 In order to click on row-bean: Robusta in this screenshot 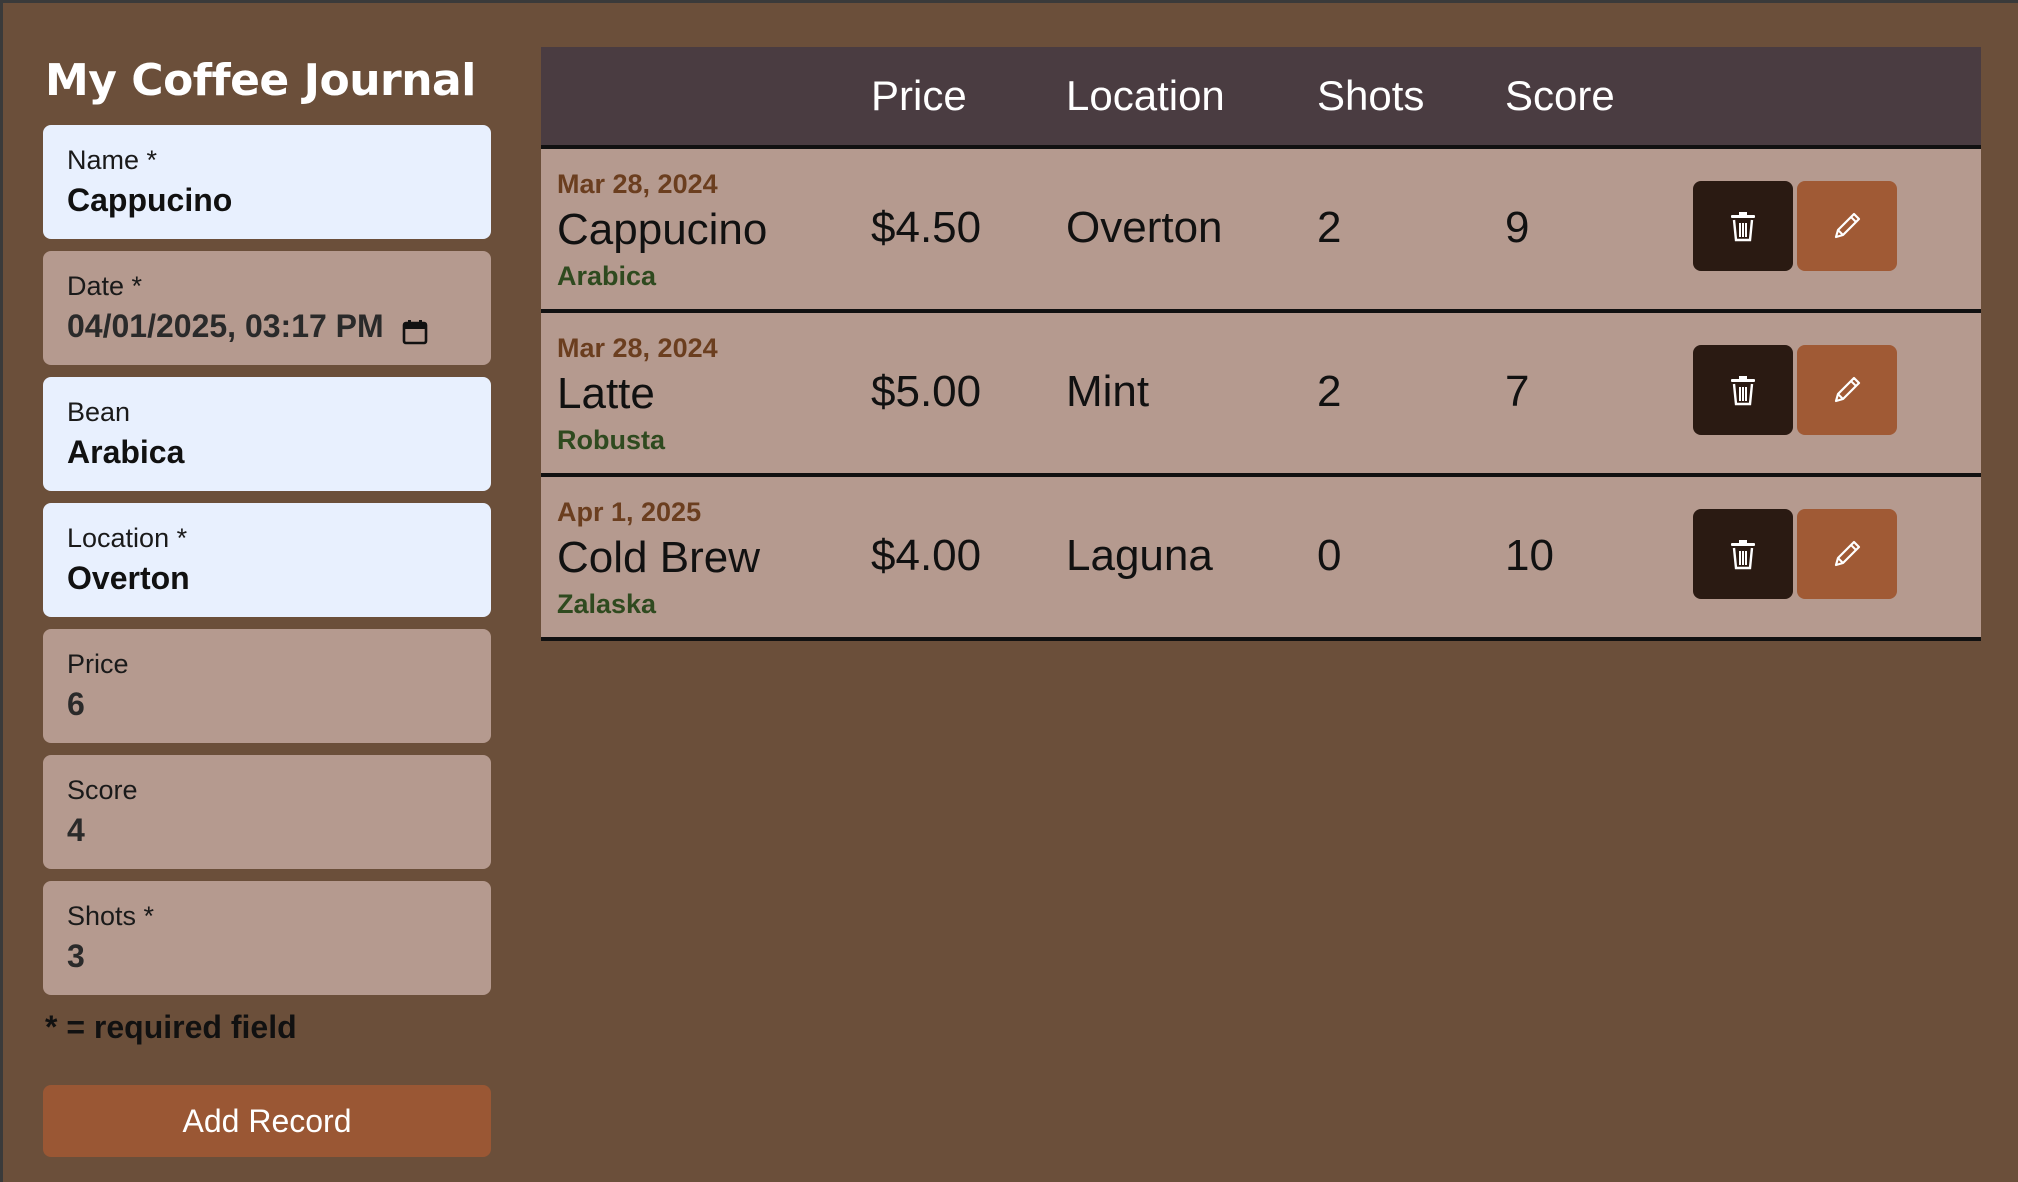, I will do `click(611, 440)`.